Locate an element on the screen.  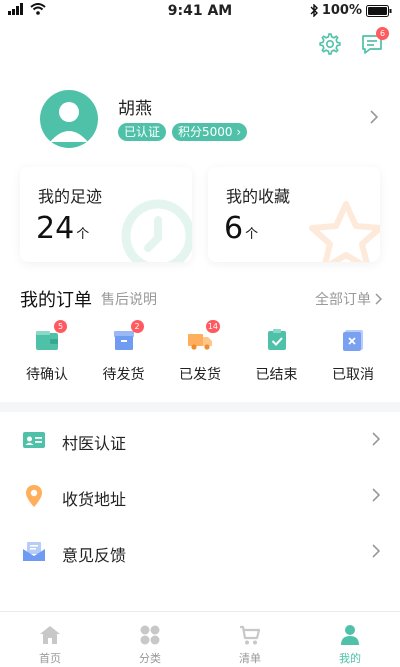
orders-header: 我的订单 售后说明 全部订单 is located at coordinates (201, 298).